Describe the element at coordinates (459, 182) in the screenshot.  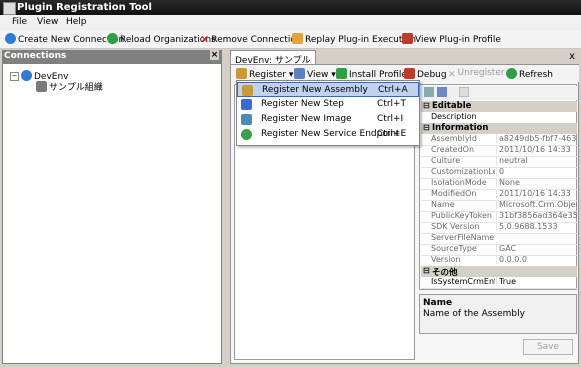
I see `property-key: IsolationMode` at that location.